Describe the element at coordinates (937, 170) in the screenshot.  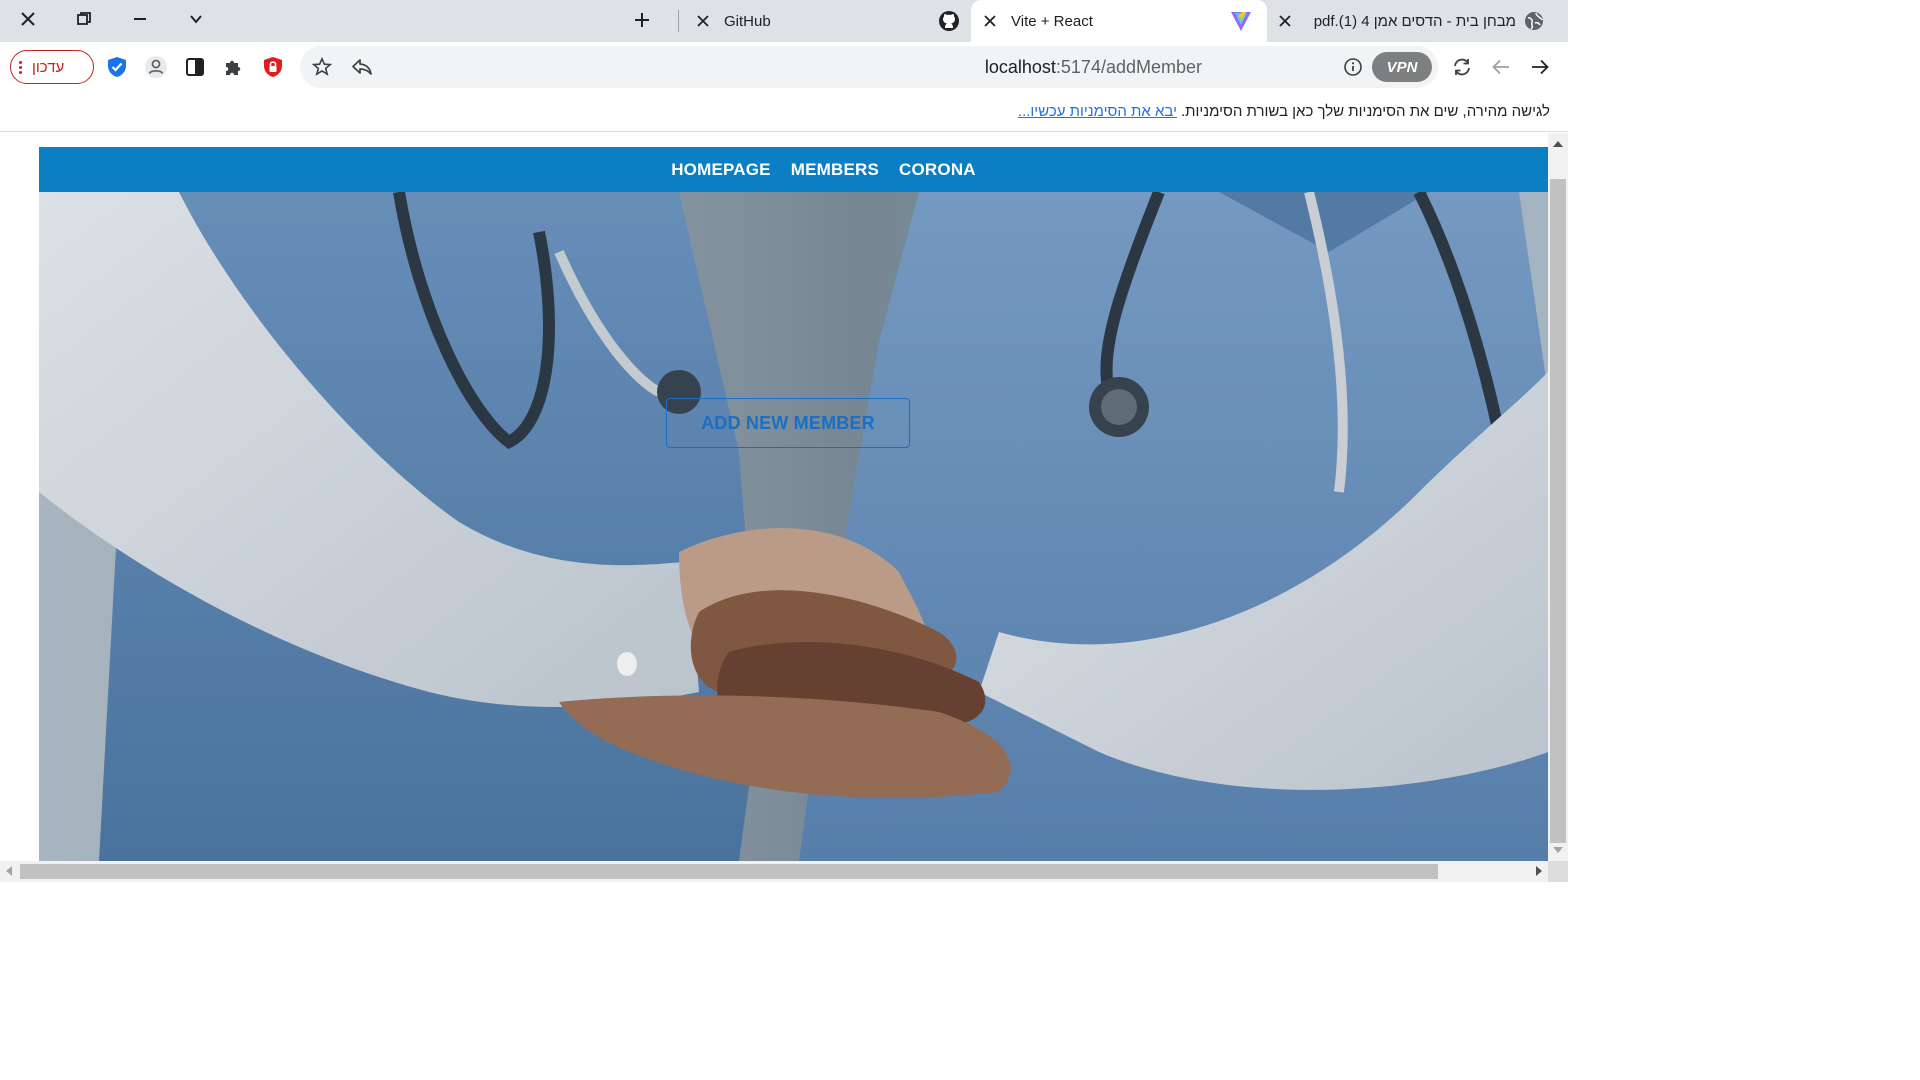
I see `nav-corona: CORONA` at that location.